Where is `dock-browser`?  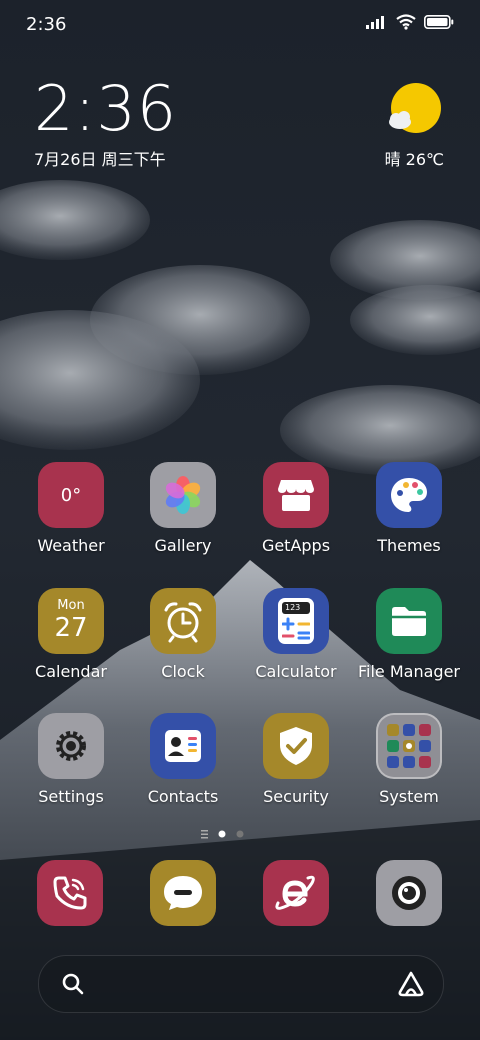 dock-browser is located at coordinates (296, 893).